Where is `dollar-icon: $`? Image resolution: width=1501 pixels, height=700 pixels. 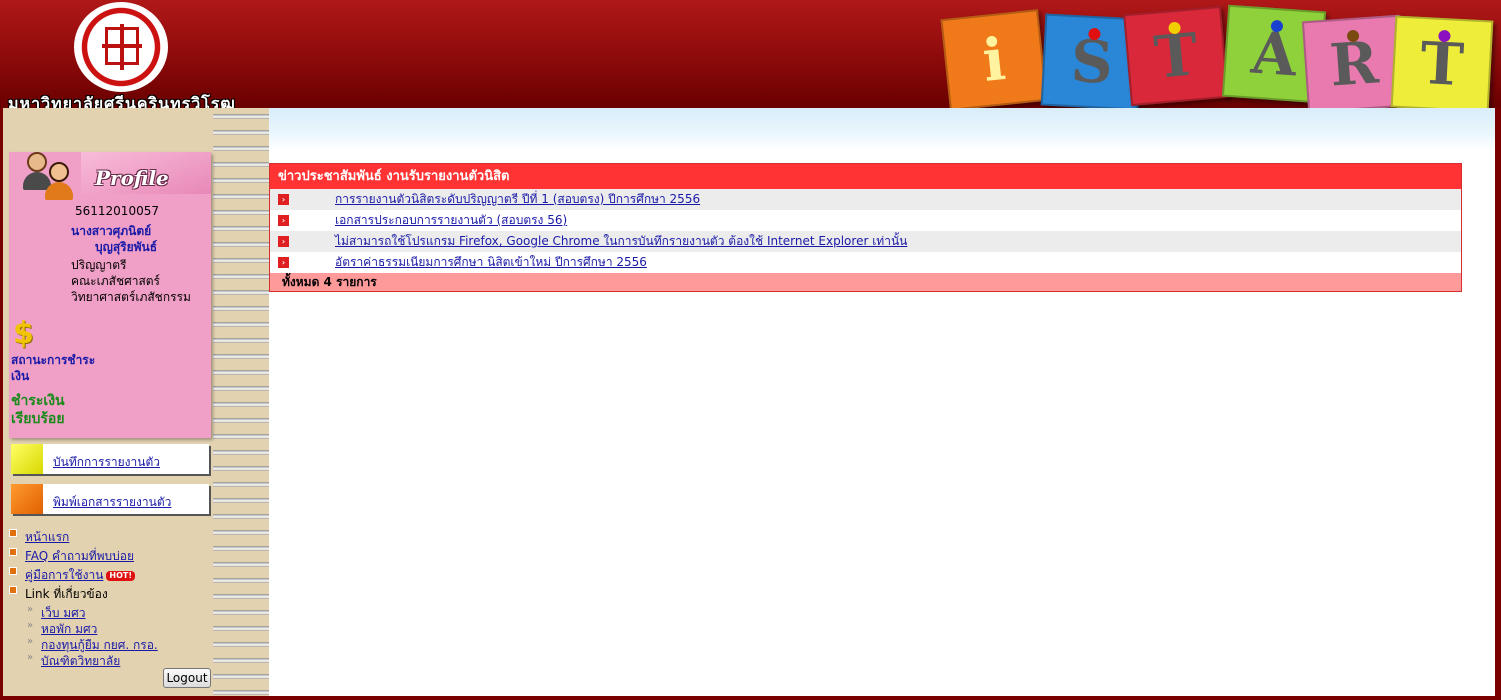 dollar-icon: $ is located at coordinates (23, 333).